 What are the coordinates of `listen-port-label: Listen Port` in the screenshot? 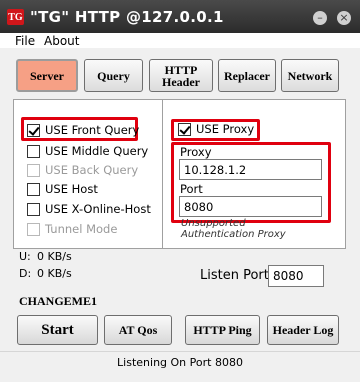 It's located at (234, 275).